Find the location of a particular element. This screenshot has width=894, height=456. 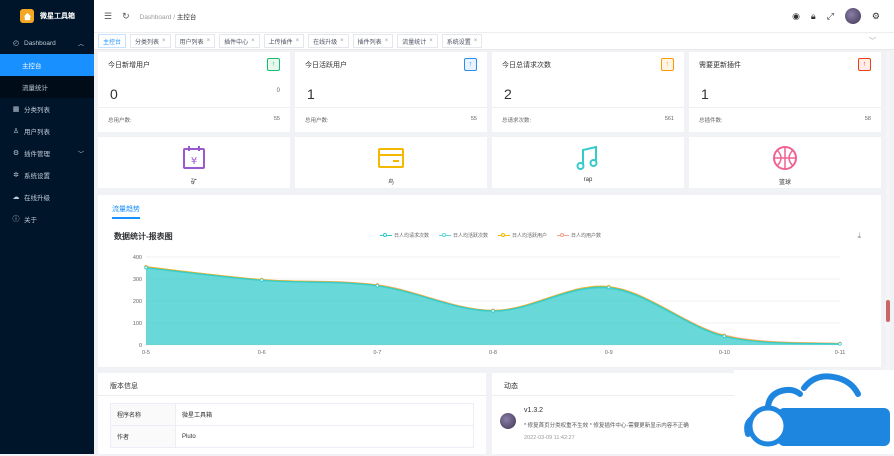

table-key: 作者 is located at coordinates (143, 436).